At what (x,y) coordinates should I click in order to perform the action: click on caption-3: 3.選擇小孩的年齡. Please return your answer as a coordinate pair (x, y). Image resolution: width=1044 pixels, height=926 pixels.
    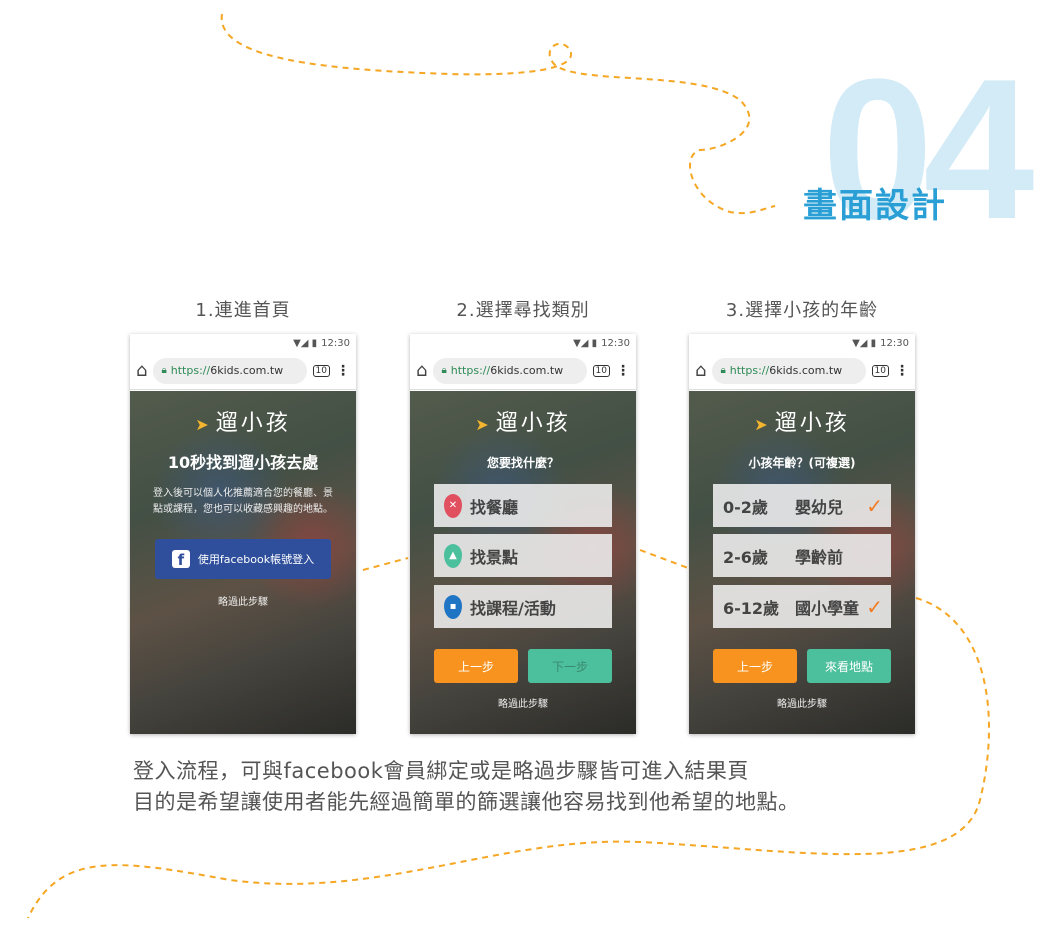
    Looking at the image, I should click on (802, 310).